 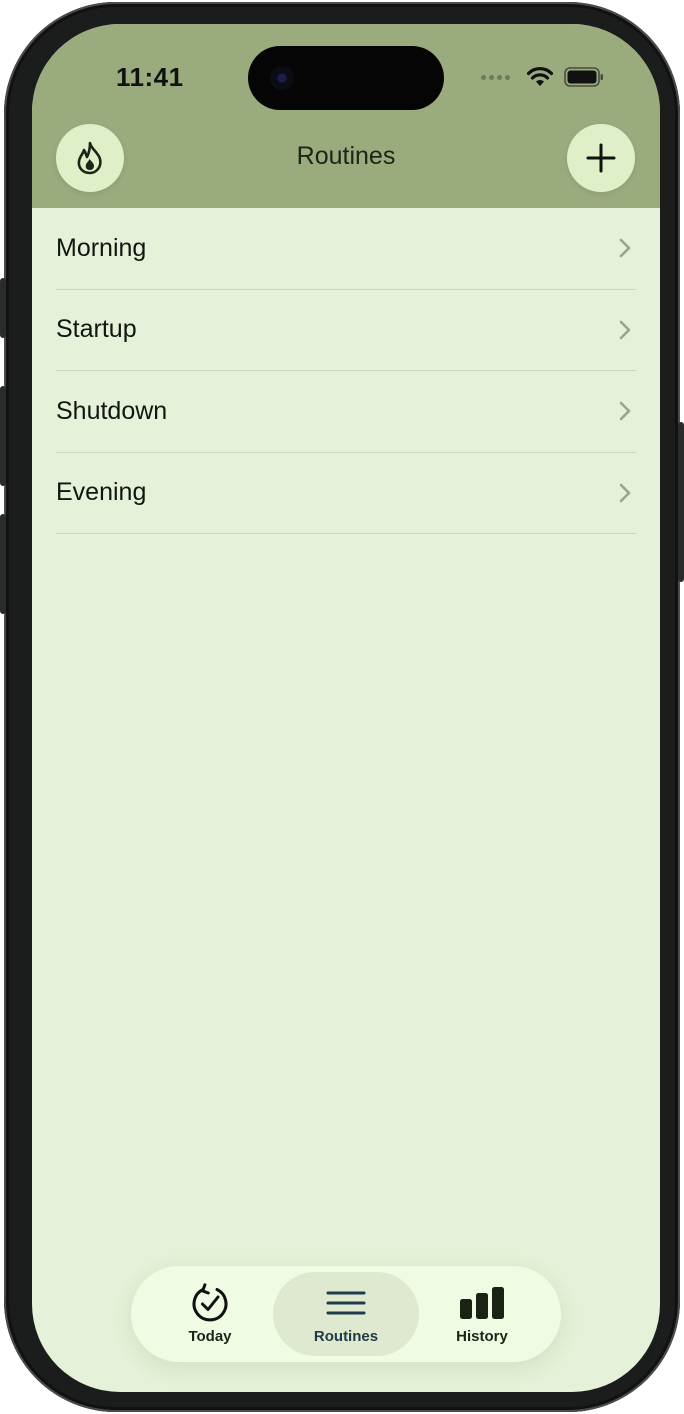 What do you see at coordinates (346, 116) in the screenshot?
I see `header: 11:41 Routines` at bounding box center [346, 116].